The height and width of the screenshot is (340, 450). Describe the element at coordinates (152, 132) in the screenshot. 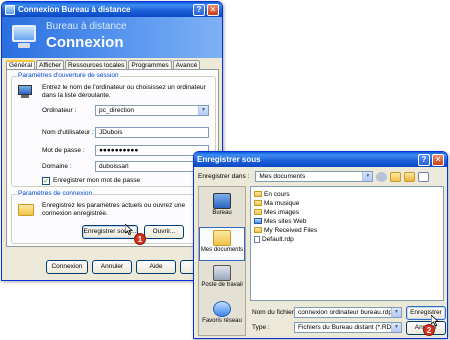

I see `username-field: JDubois` at that location.